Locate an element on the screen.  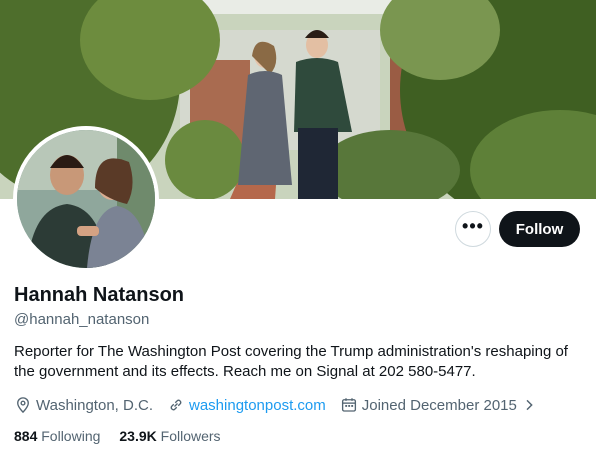
followers-link: 23.9K Followers is located at coordinates (169, 436).